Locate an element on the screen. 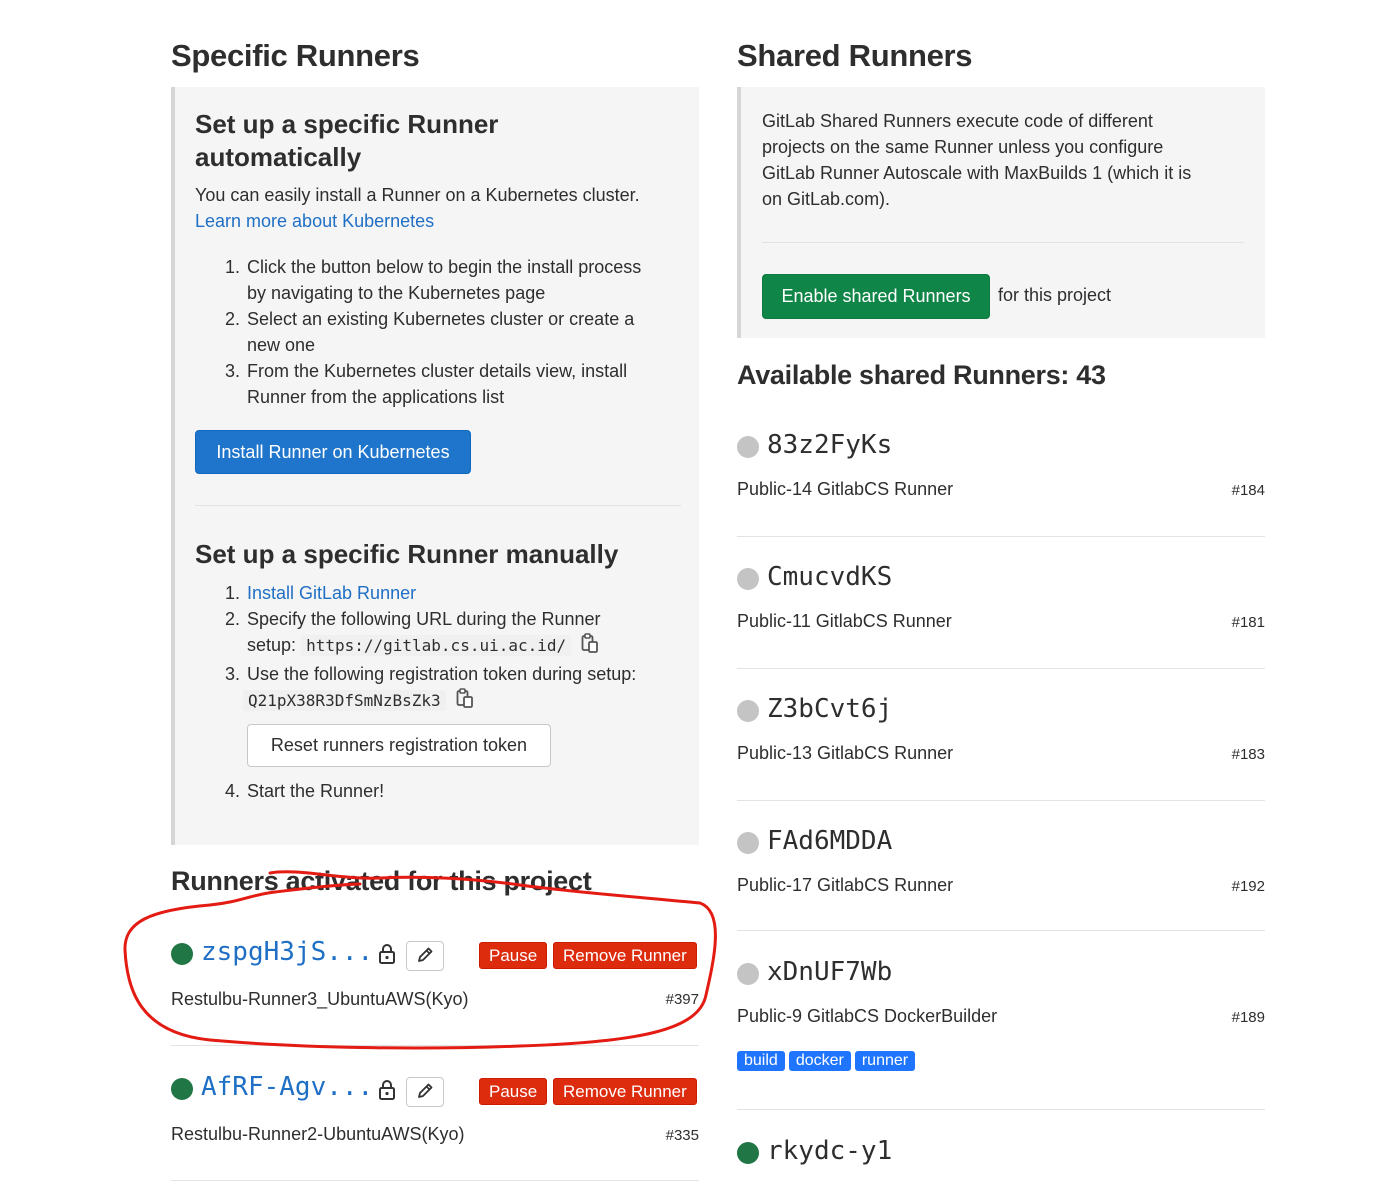 The image size is (1400, 1185). reset-token-button: Reset runners registration token is located at coordinates (399, 745).